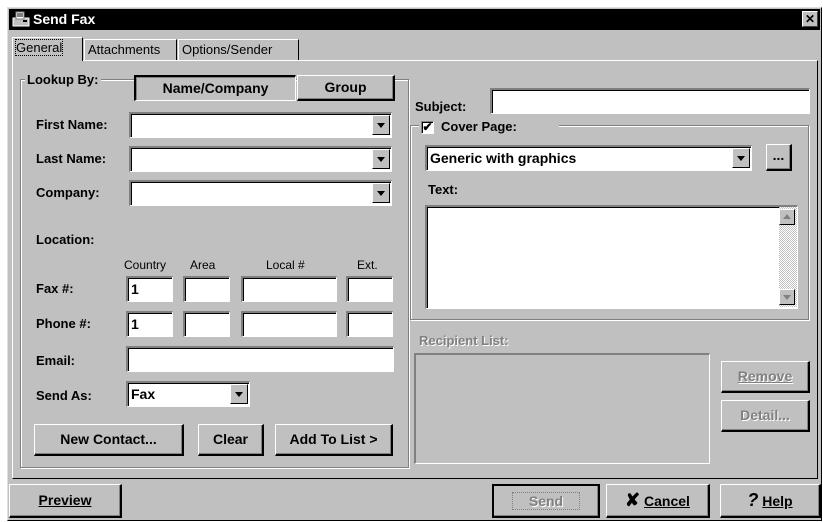 The width and height of the screenshot is (823, 522). What do you see at coordinates (650, 101) in the screenshot?
I see `subject-input` at bounding box center [650, 101].